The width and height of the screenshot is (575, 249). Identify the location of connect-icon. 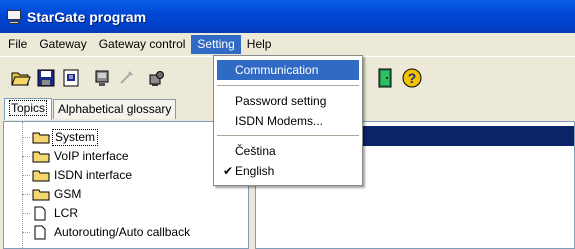
(157, 78).